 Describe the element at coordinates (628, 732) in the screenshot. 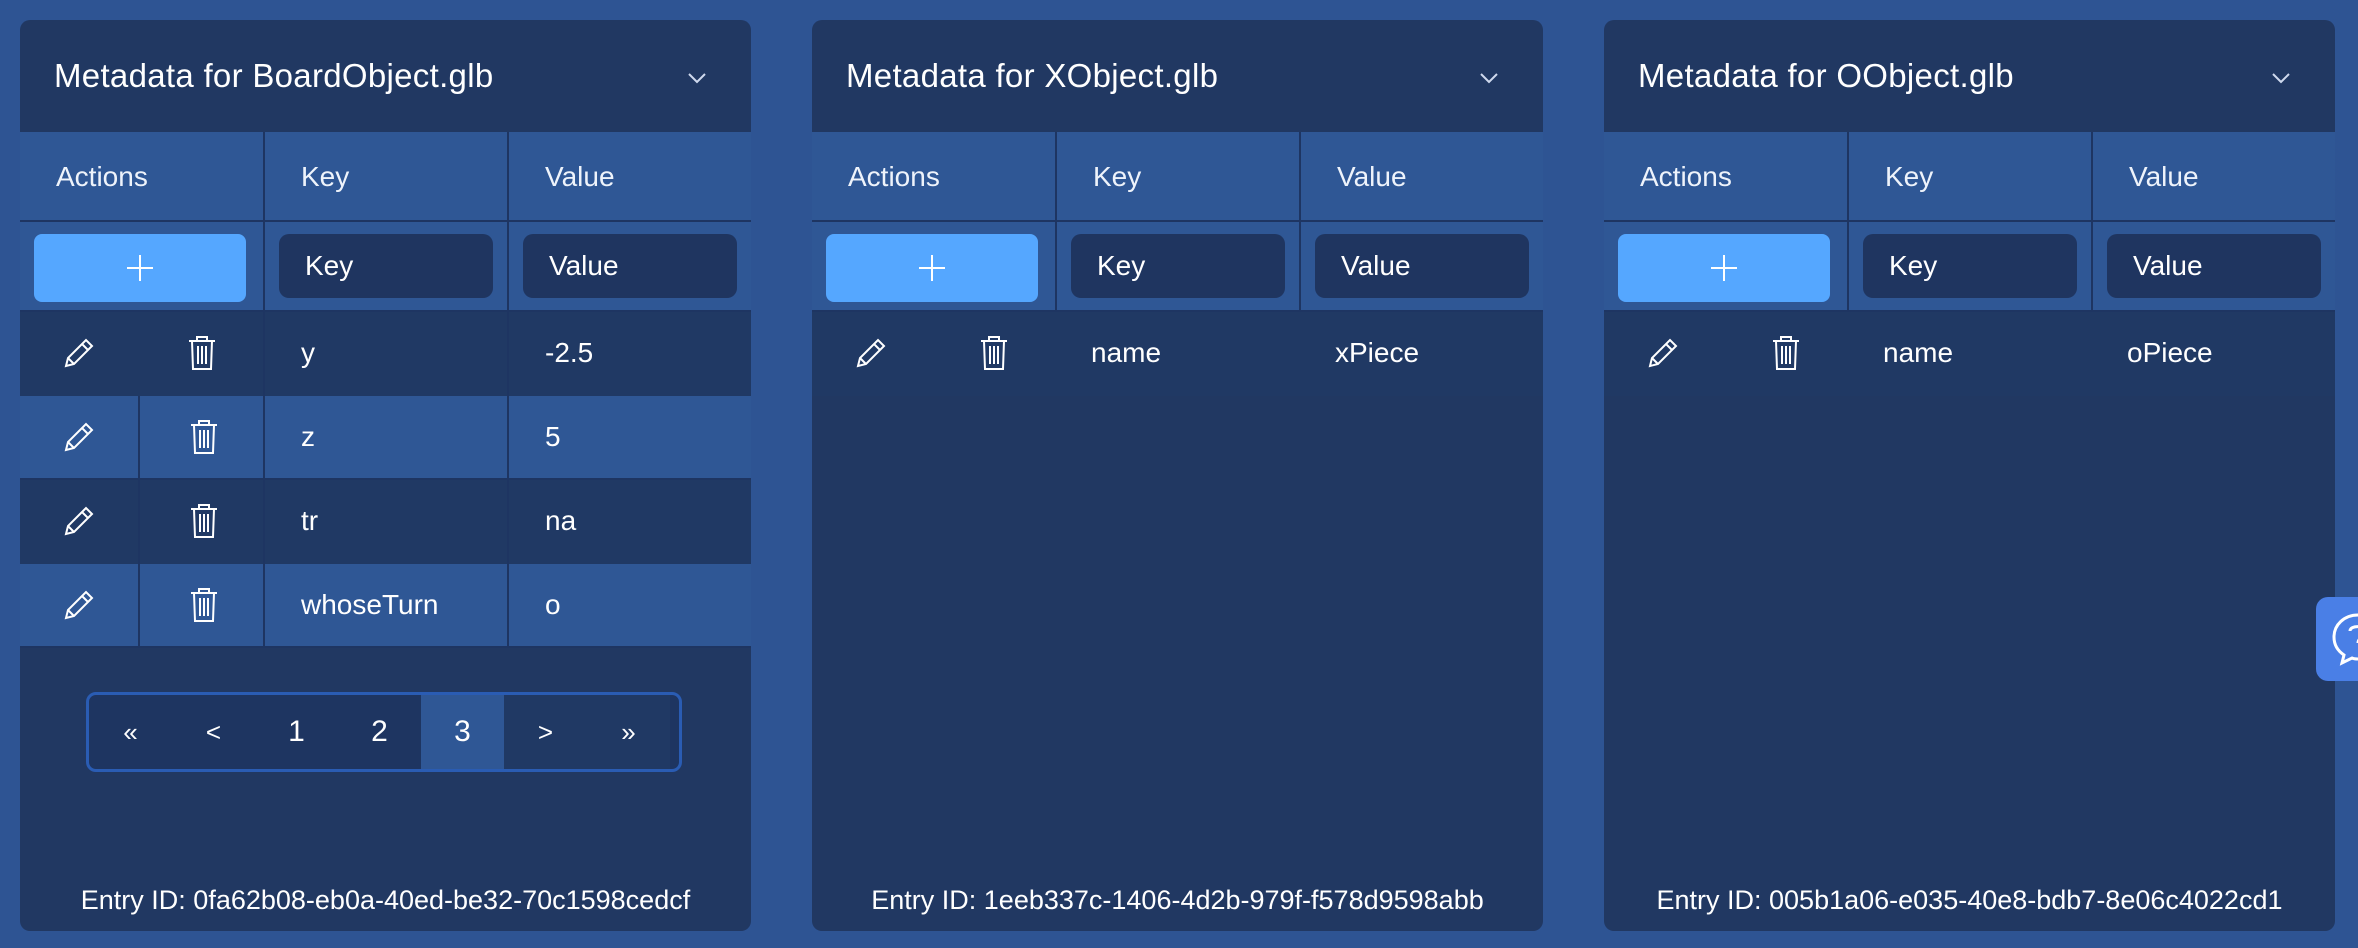

I see `last-page-button: »` at that location.